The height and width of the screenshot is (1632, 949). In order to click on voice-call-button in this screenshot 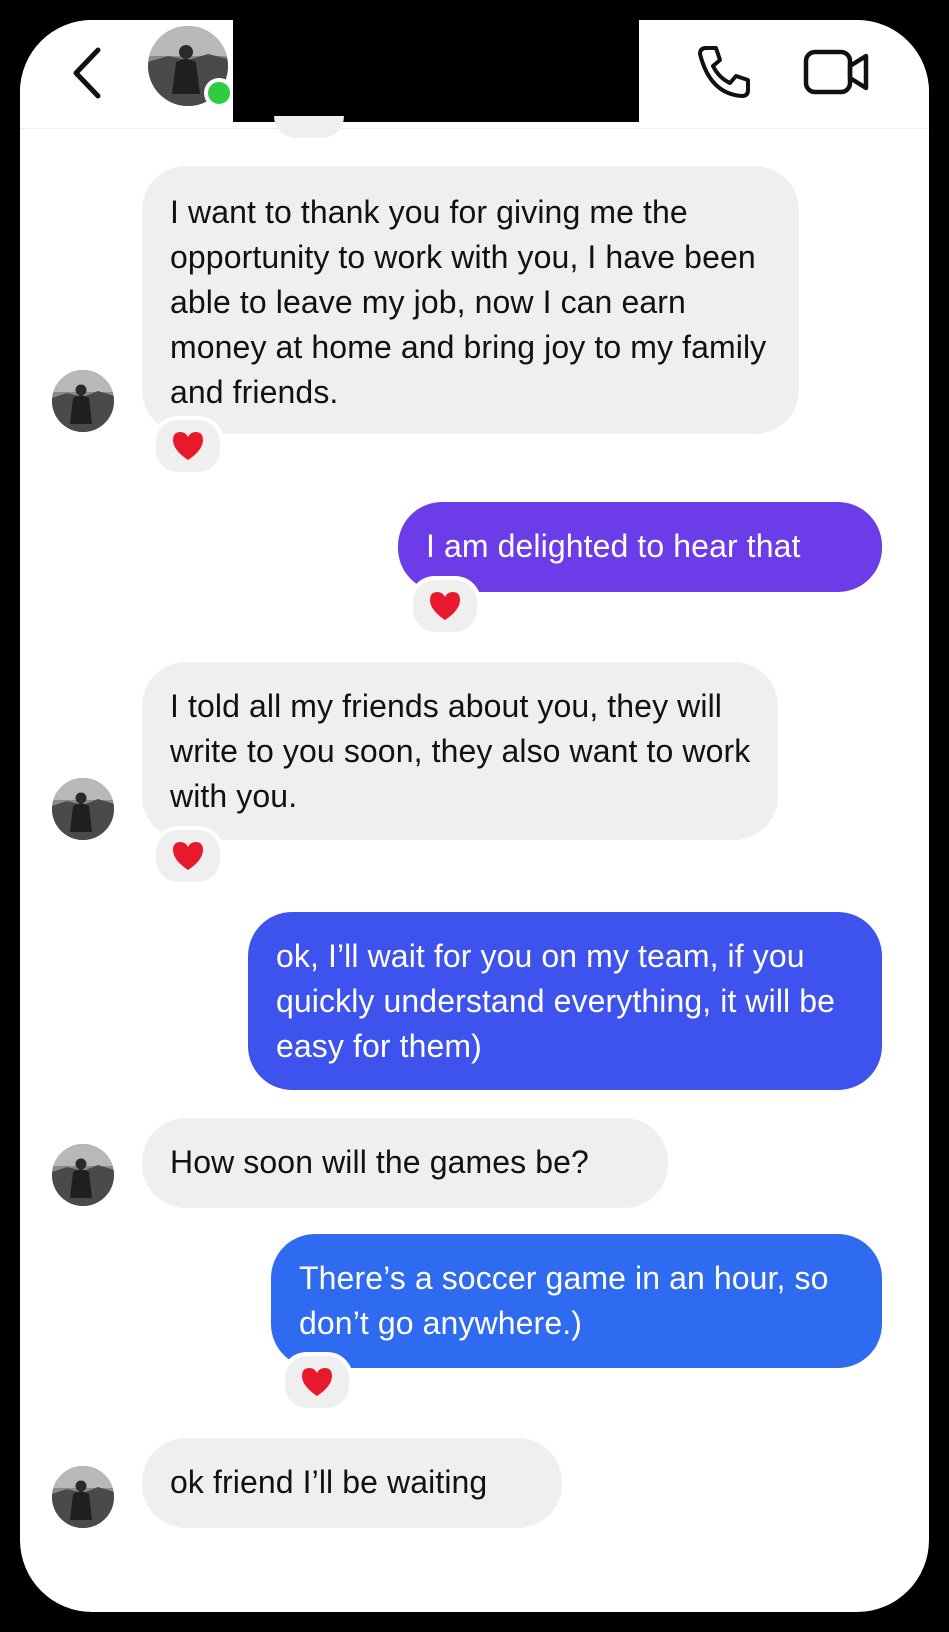, I will do `click(724, 72)`.